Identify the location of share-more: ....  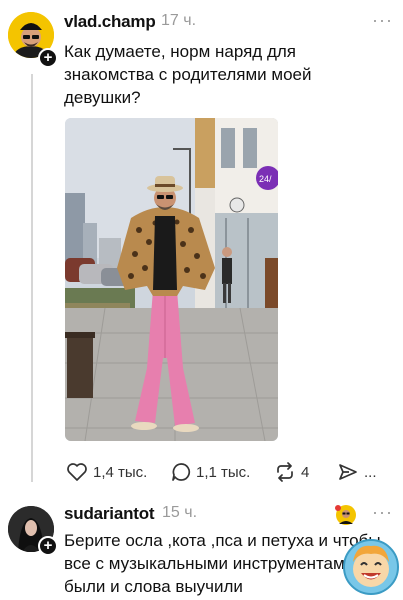
(370, 472).